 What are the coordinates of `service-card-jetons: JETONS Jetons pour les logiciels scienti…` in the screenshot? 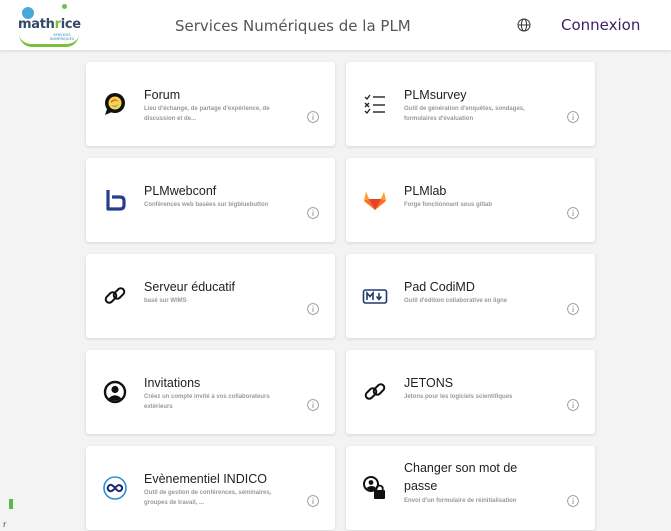 It's located at (470, 392).